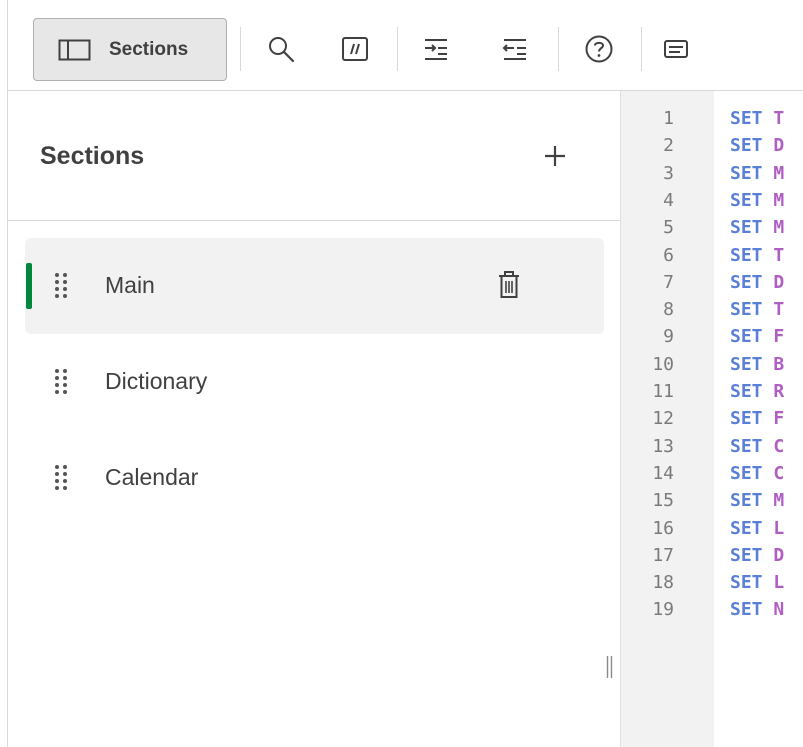 Image resolution: width=803 pixels, height=747 pixels. I want to click on outdent-button, so click(515, 49).